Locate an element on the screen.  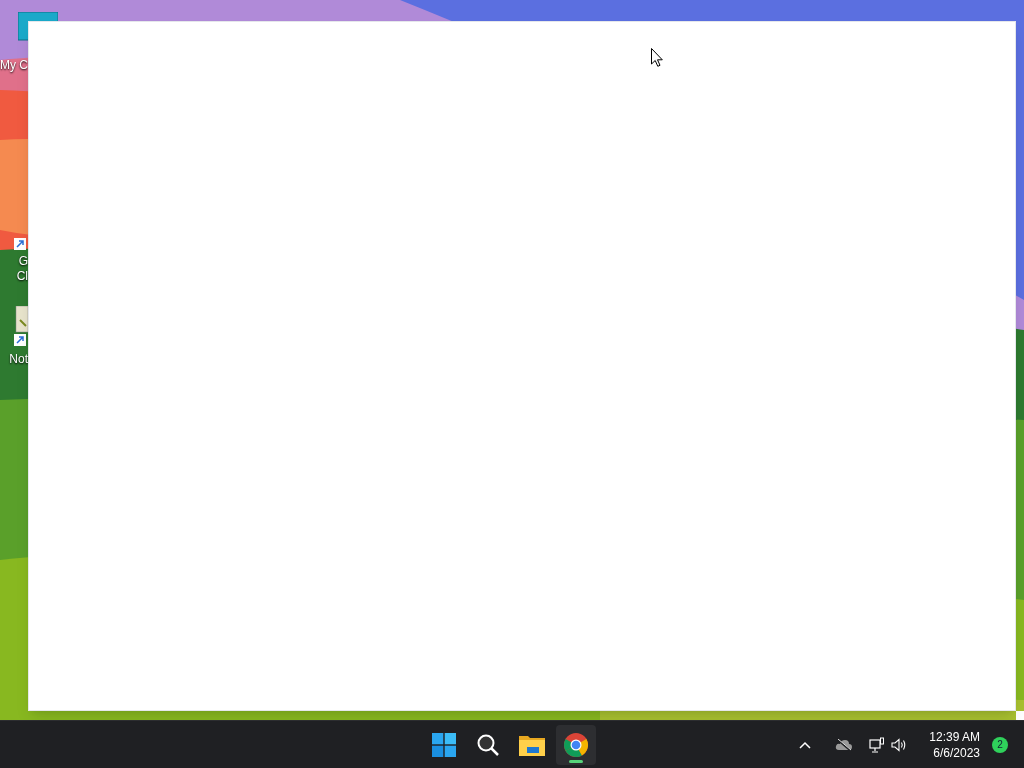
taskbar-button is located at coordinates (576, 745).